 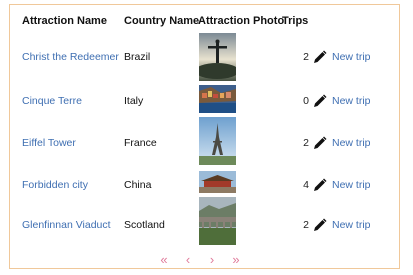 What do you see at coordinates (200, 259) in the screenshot?
I see `pagination: « ‹ › »` at bounding box center [200, 259].